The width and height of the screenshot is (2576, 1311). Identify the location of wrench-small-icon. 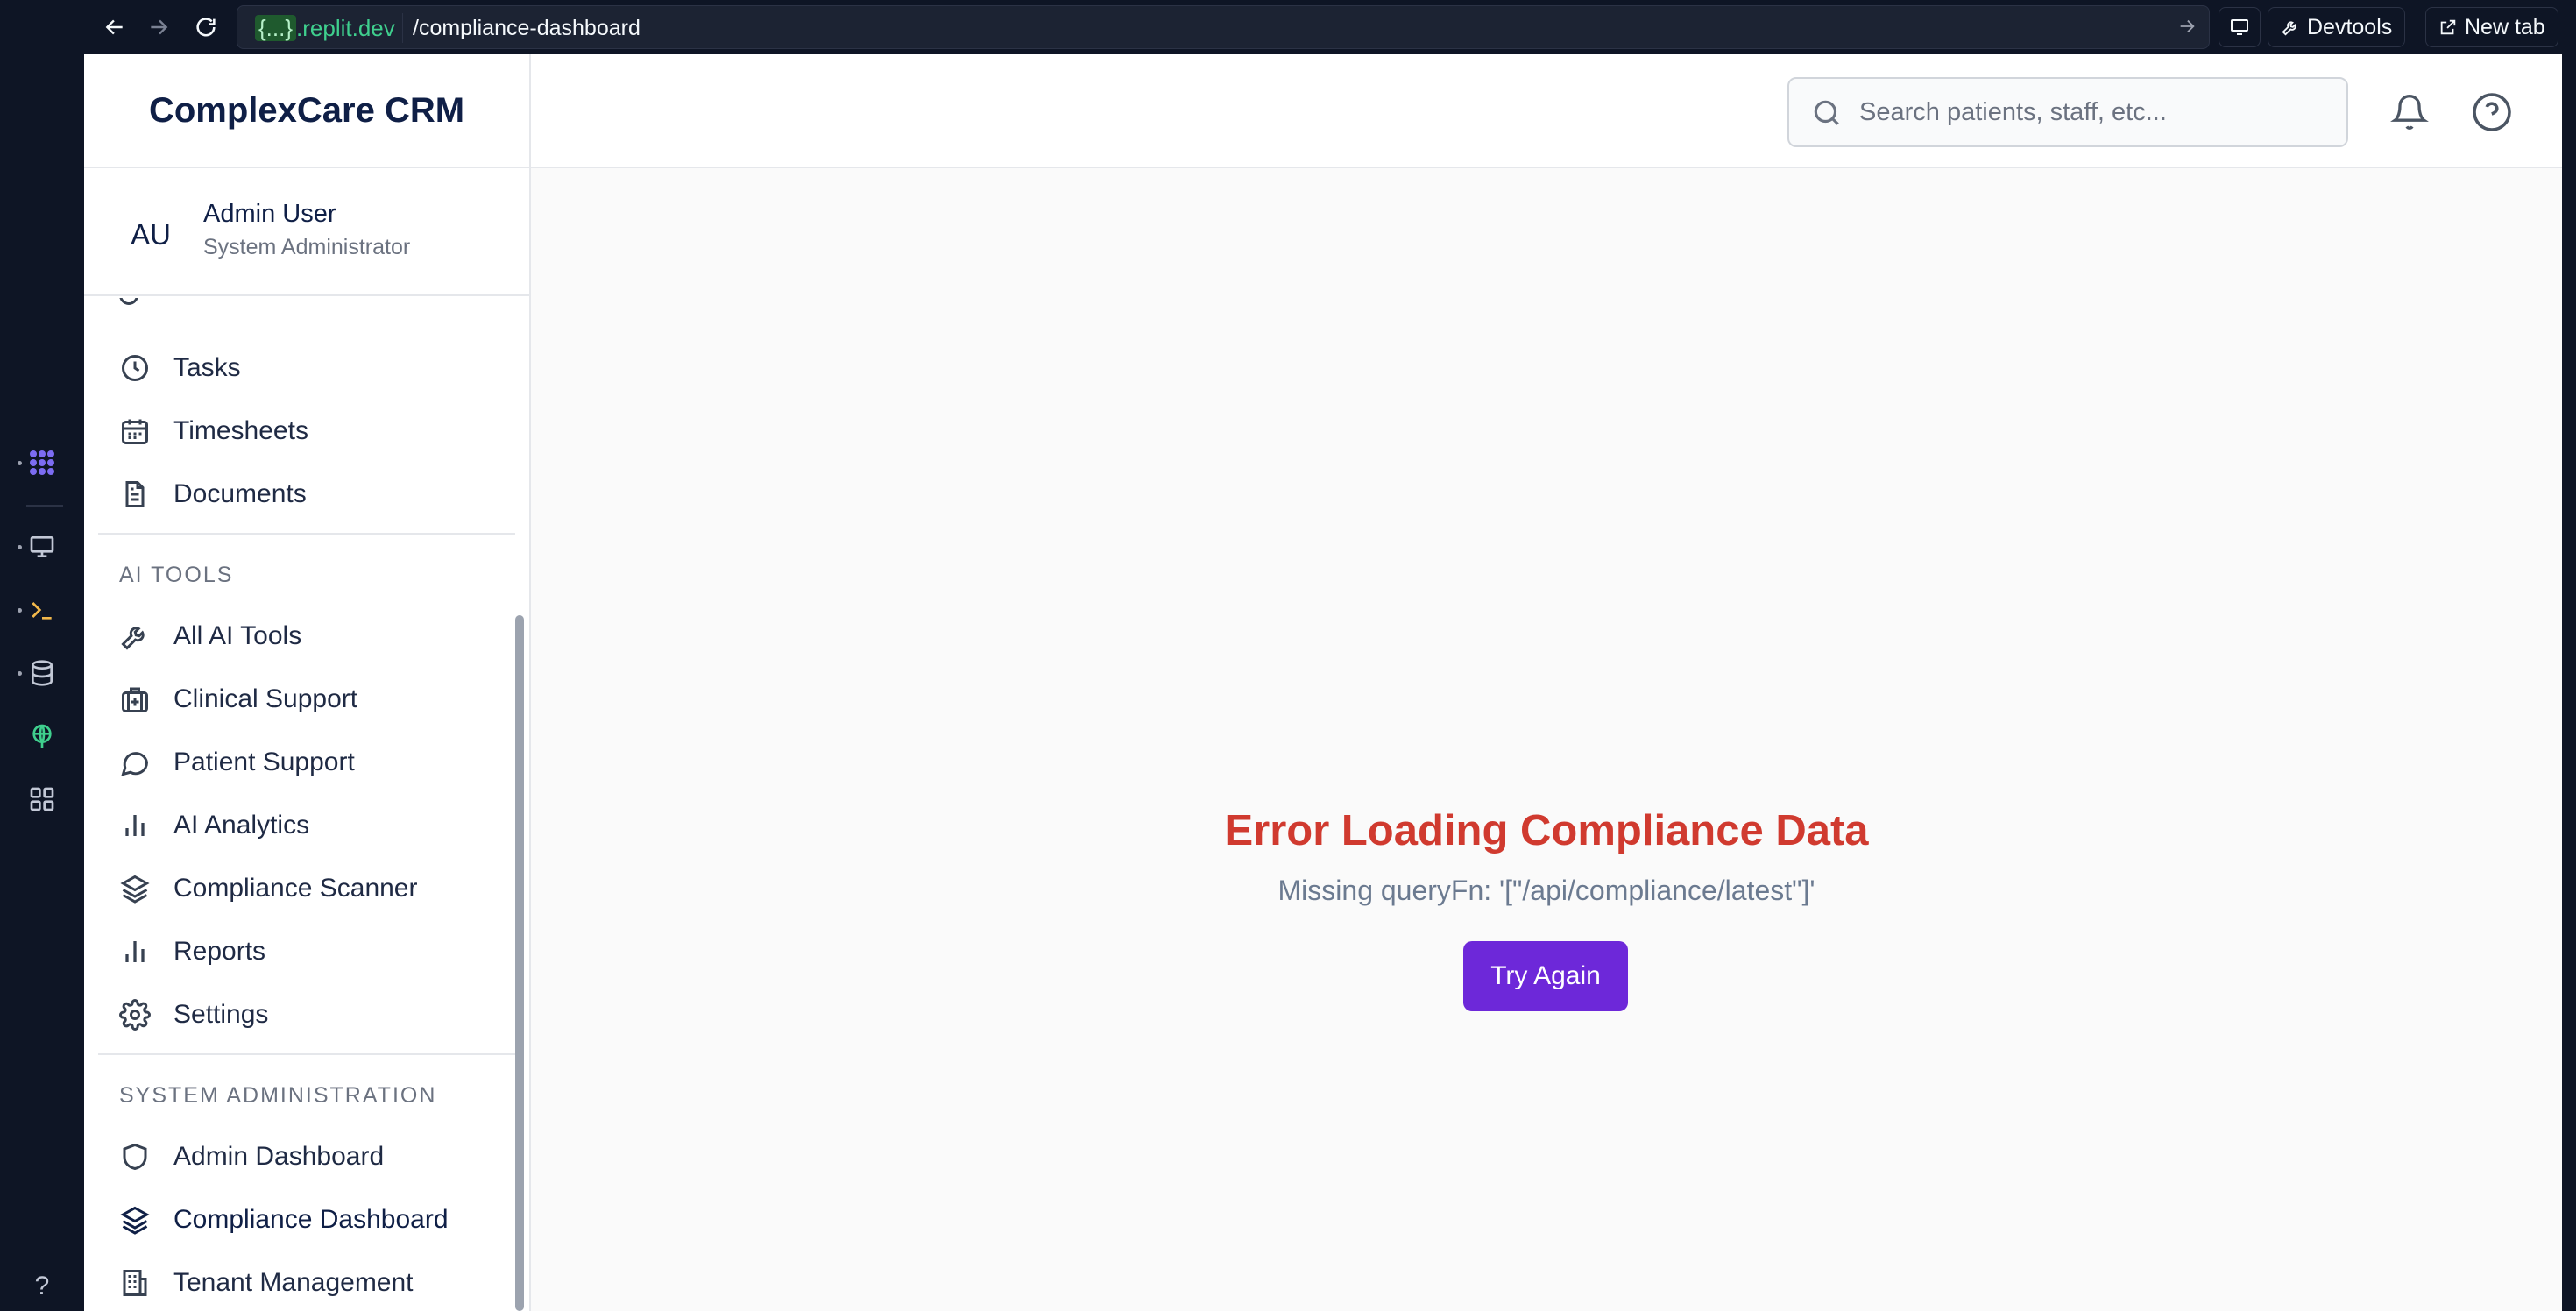
(2289, 29).